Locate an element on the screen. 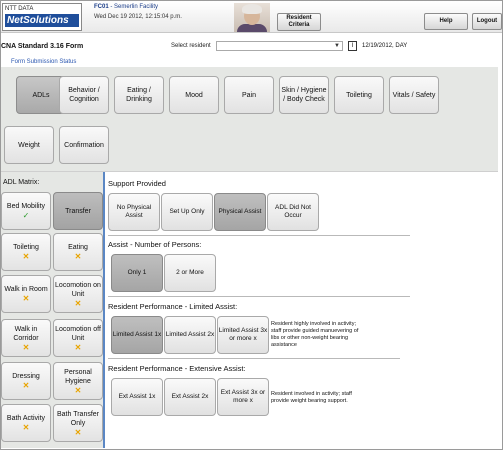 The height and width of the screenshot is (450, 503). adl-locomotion-on-unit: Locomotion on Unit ✕ is located at coordinates (78, 294).